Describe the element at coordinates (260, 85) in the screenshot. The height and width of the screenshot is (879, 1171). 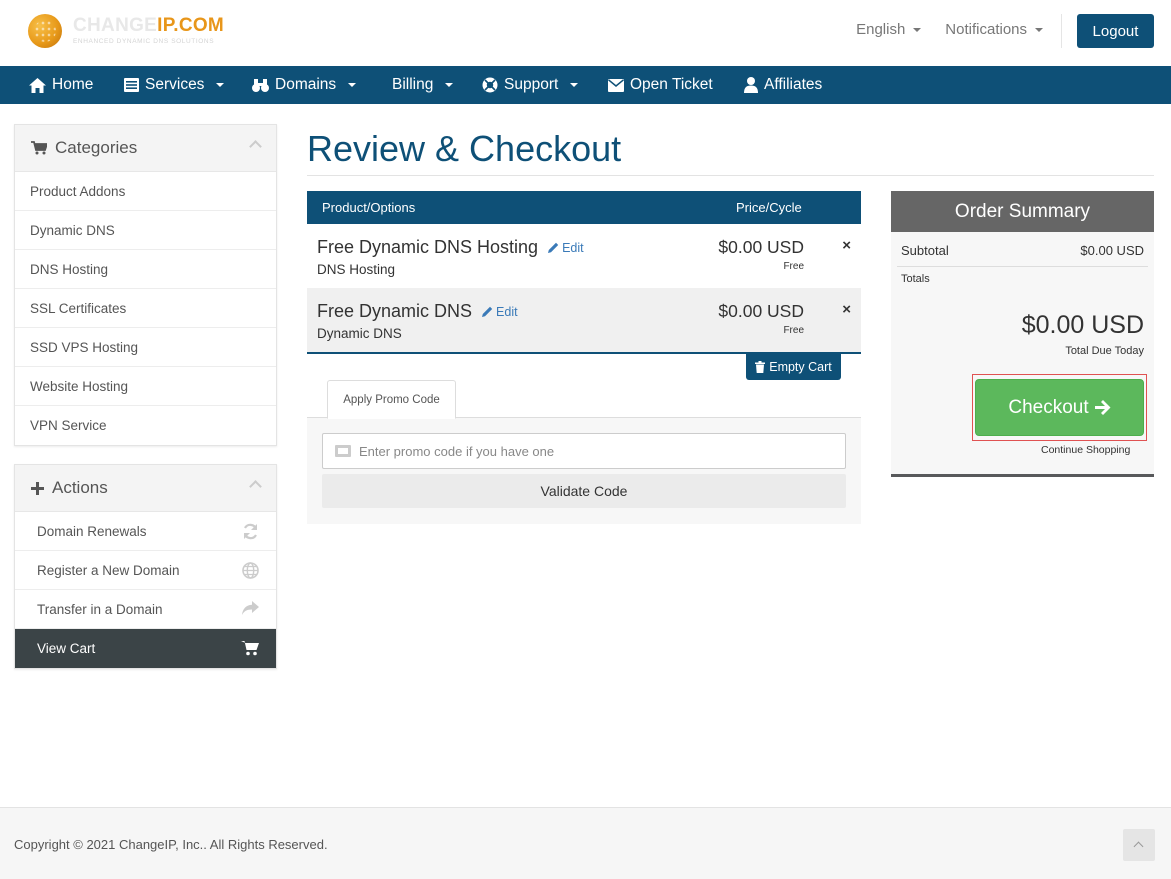
I see `binoculars-icon` at that location.